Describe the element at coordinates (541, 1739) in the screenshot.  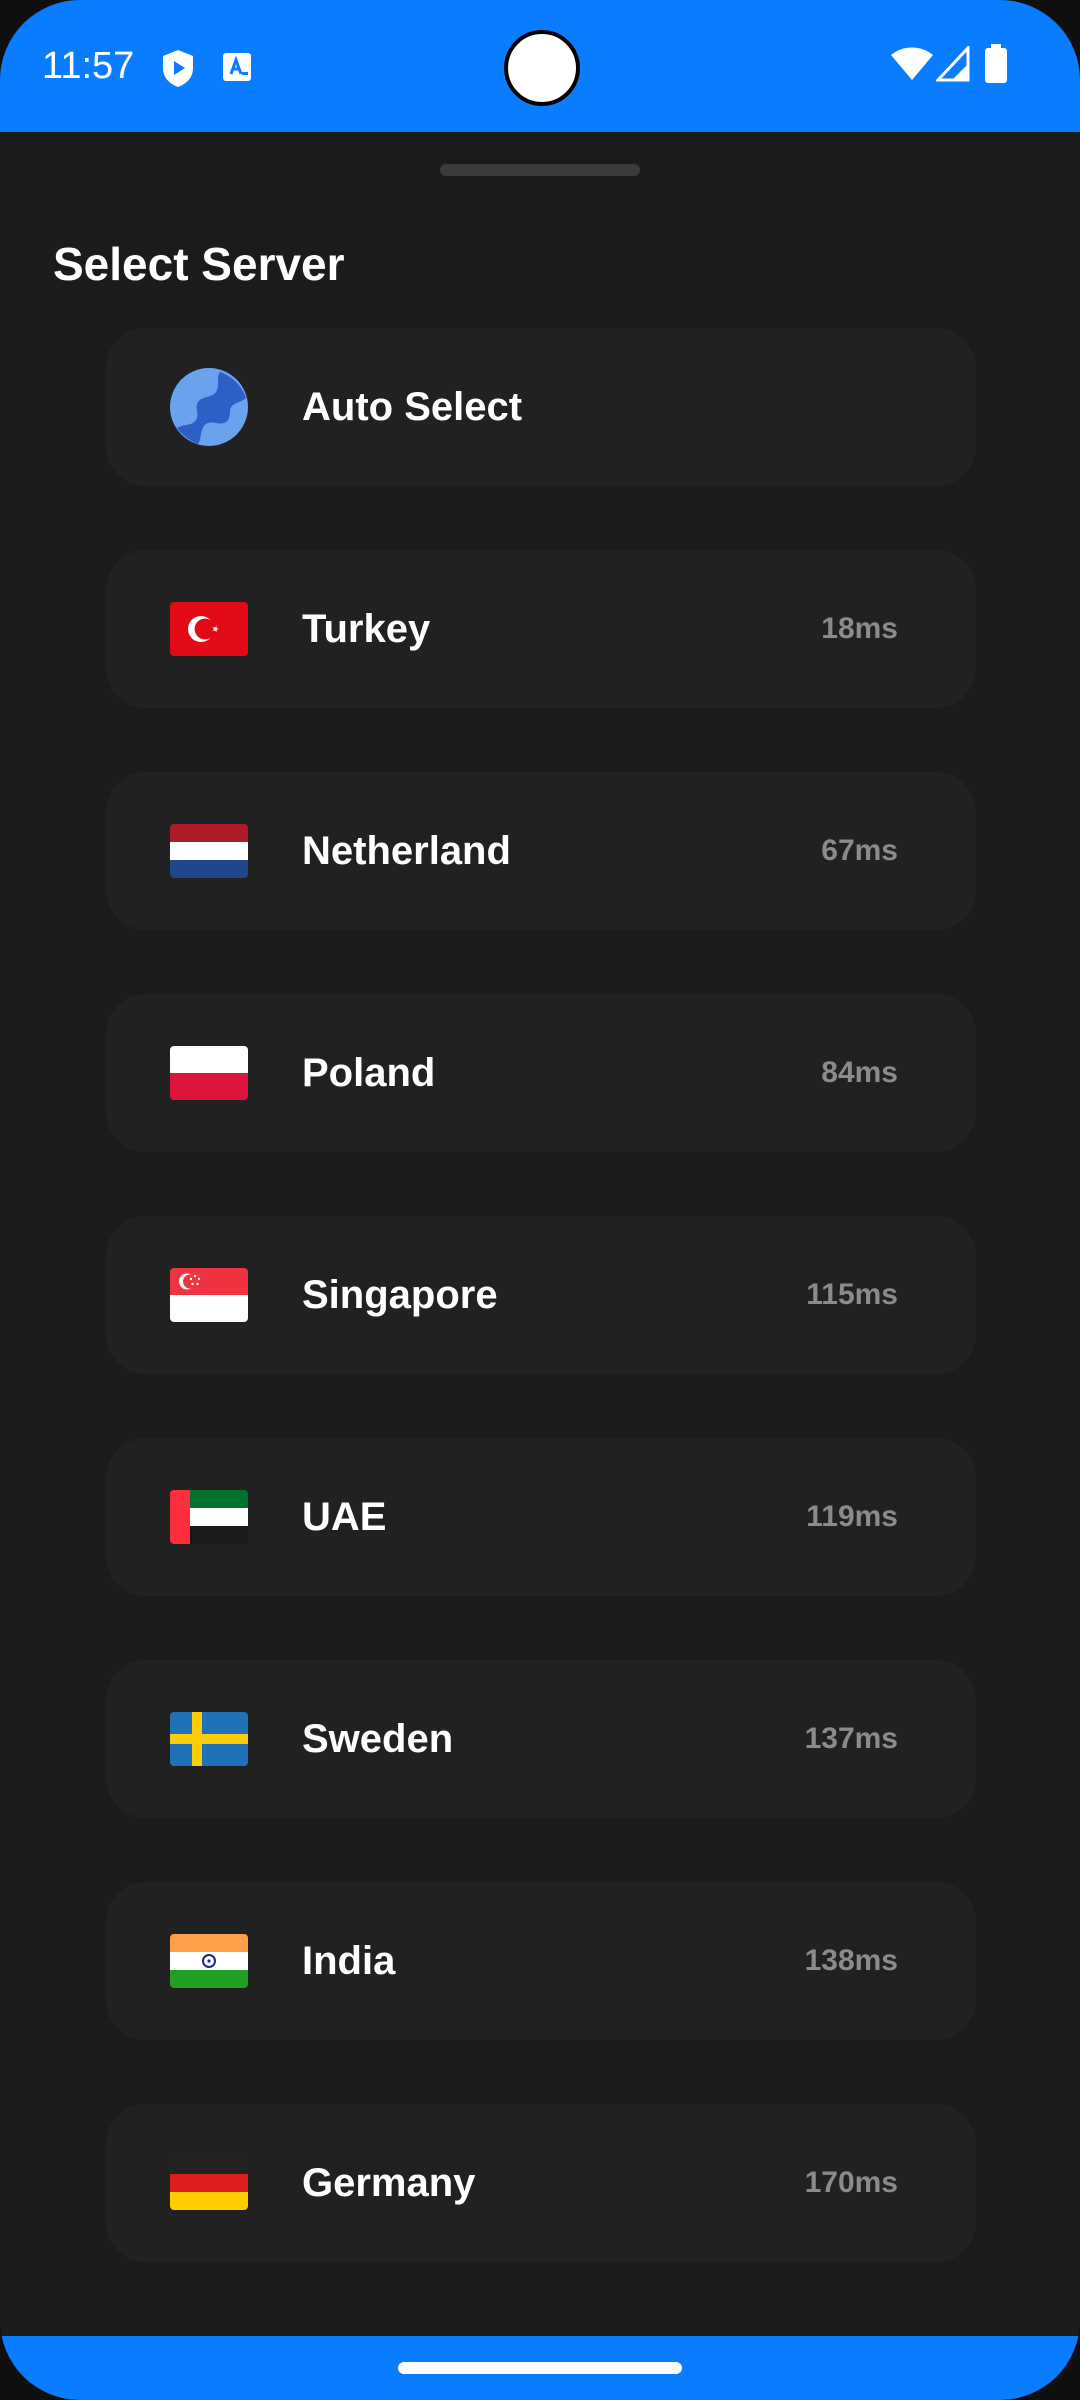
I see `server-item-sweden: Sweden 137ms` at that location.